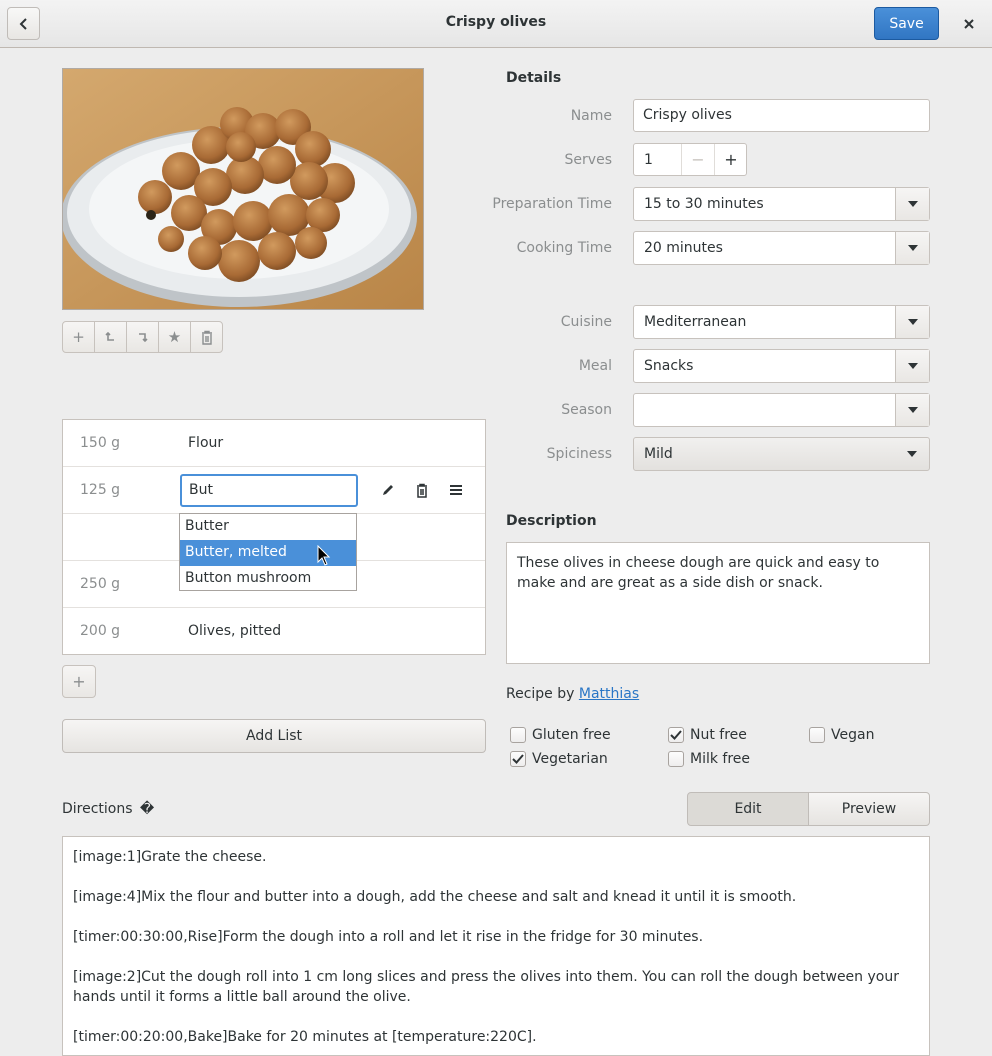  I want to click on ingredient-row-editing: 125 g But, so click(274, 490).